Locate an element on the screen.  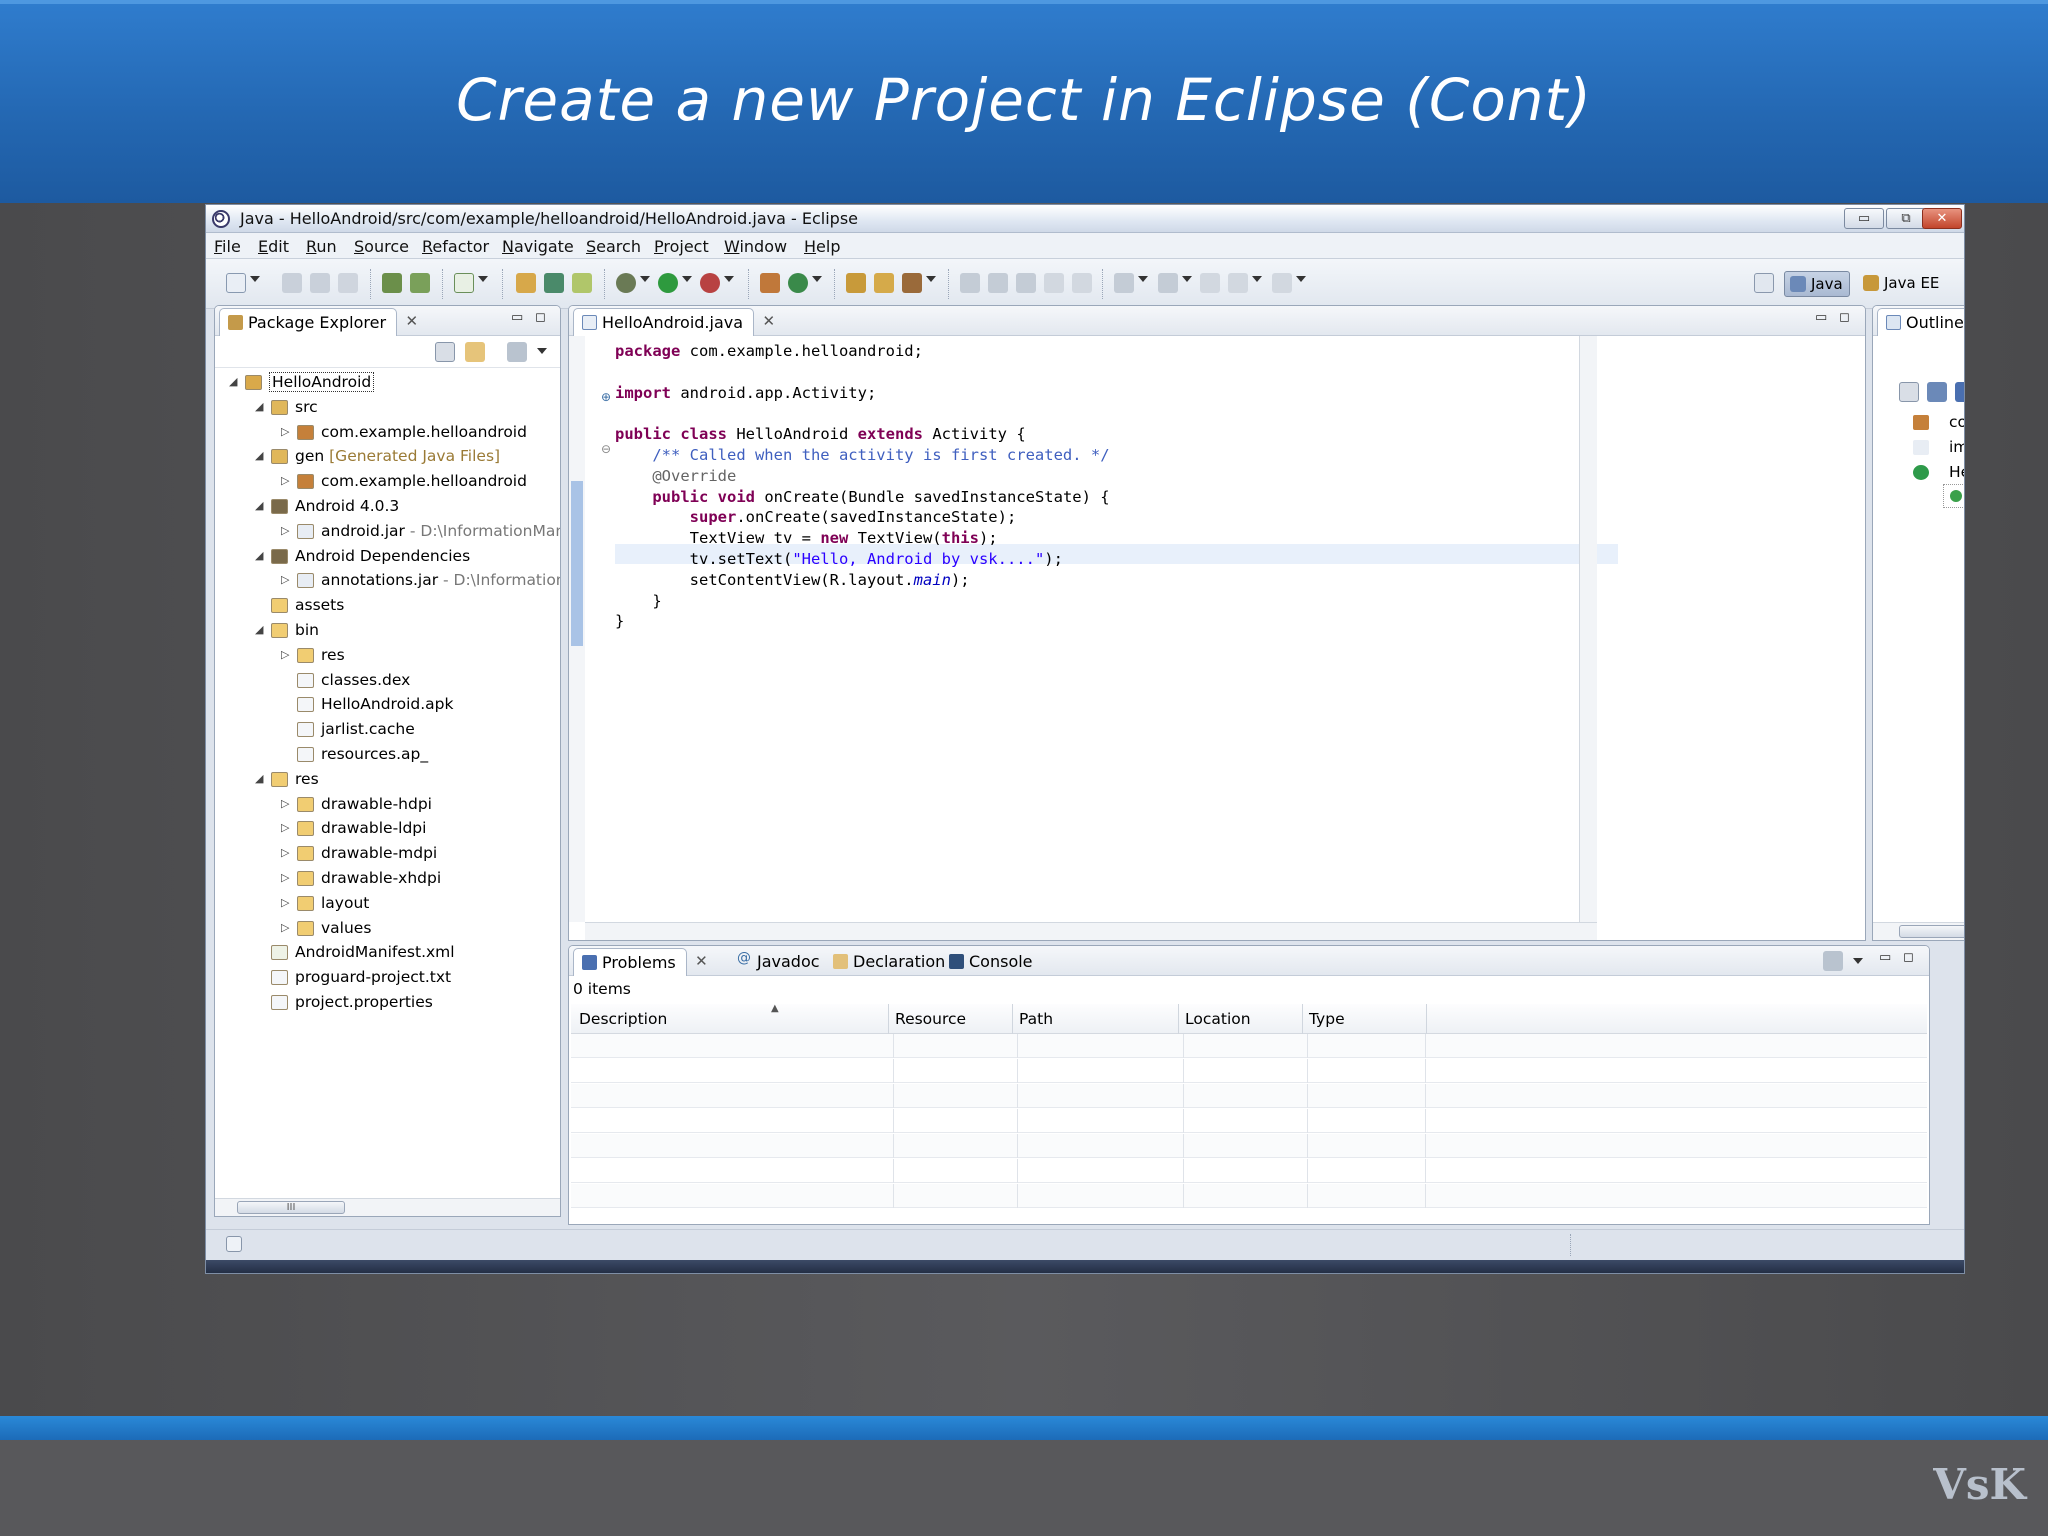
outline-item: com.example.helloandro is located at coordinates (1918, 422).